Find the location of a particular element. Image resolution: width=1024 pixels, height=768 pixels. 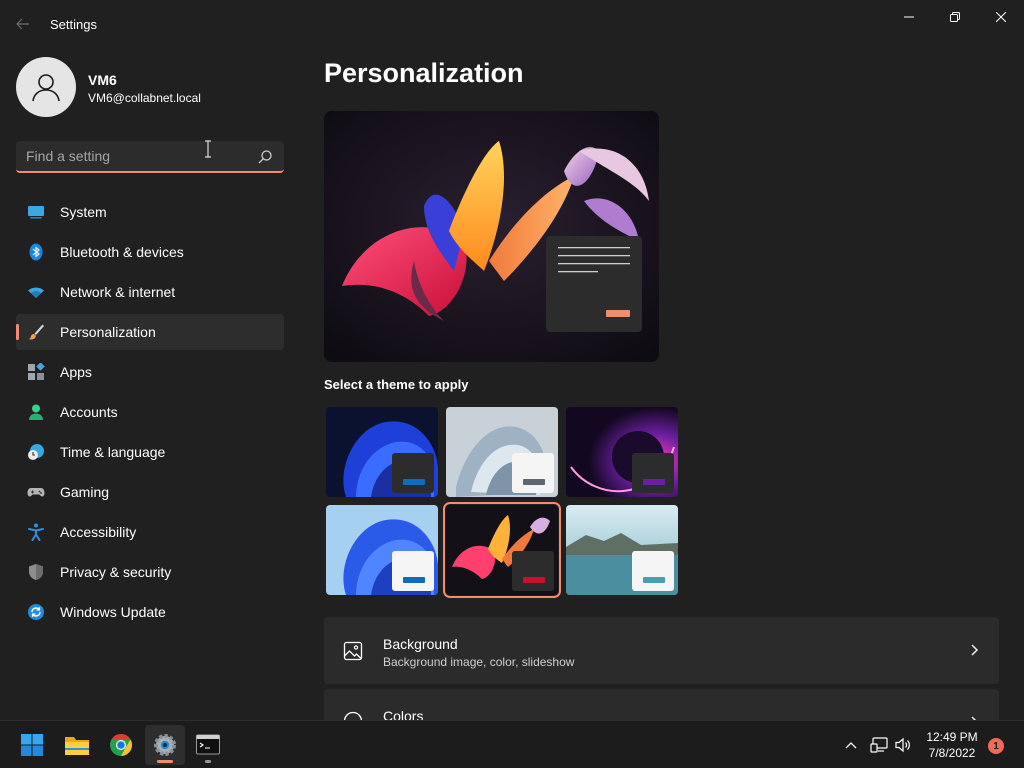

start-icon is located at coordinates (32, 745).